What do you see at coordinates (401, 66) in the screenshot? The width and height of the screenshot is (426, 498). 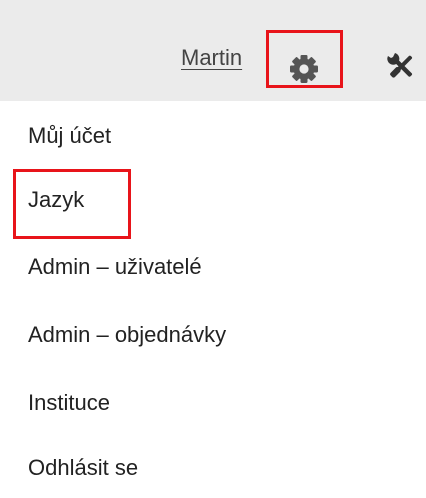 I see `tools-icon` at bounding box center [401, 66].